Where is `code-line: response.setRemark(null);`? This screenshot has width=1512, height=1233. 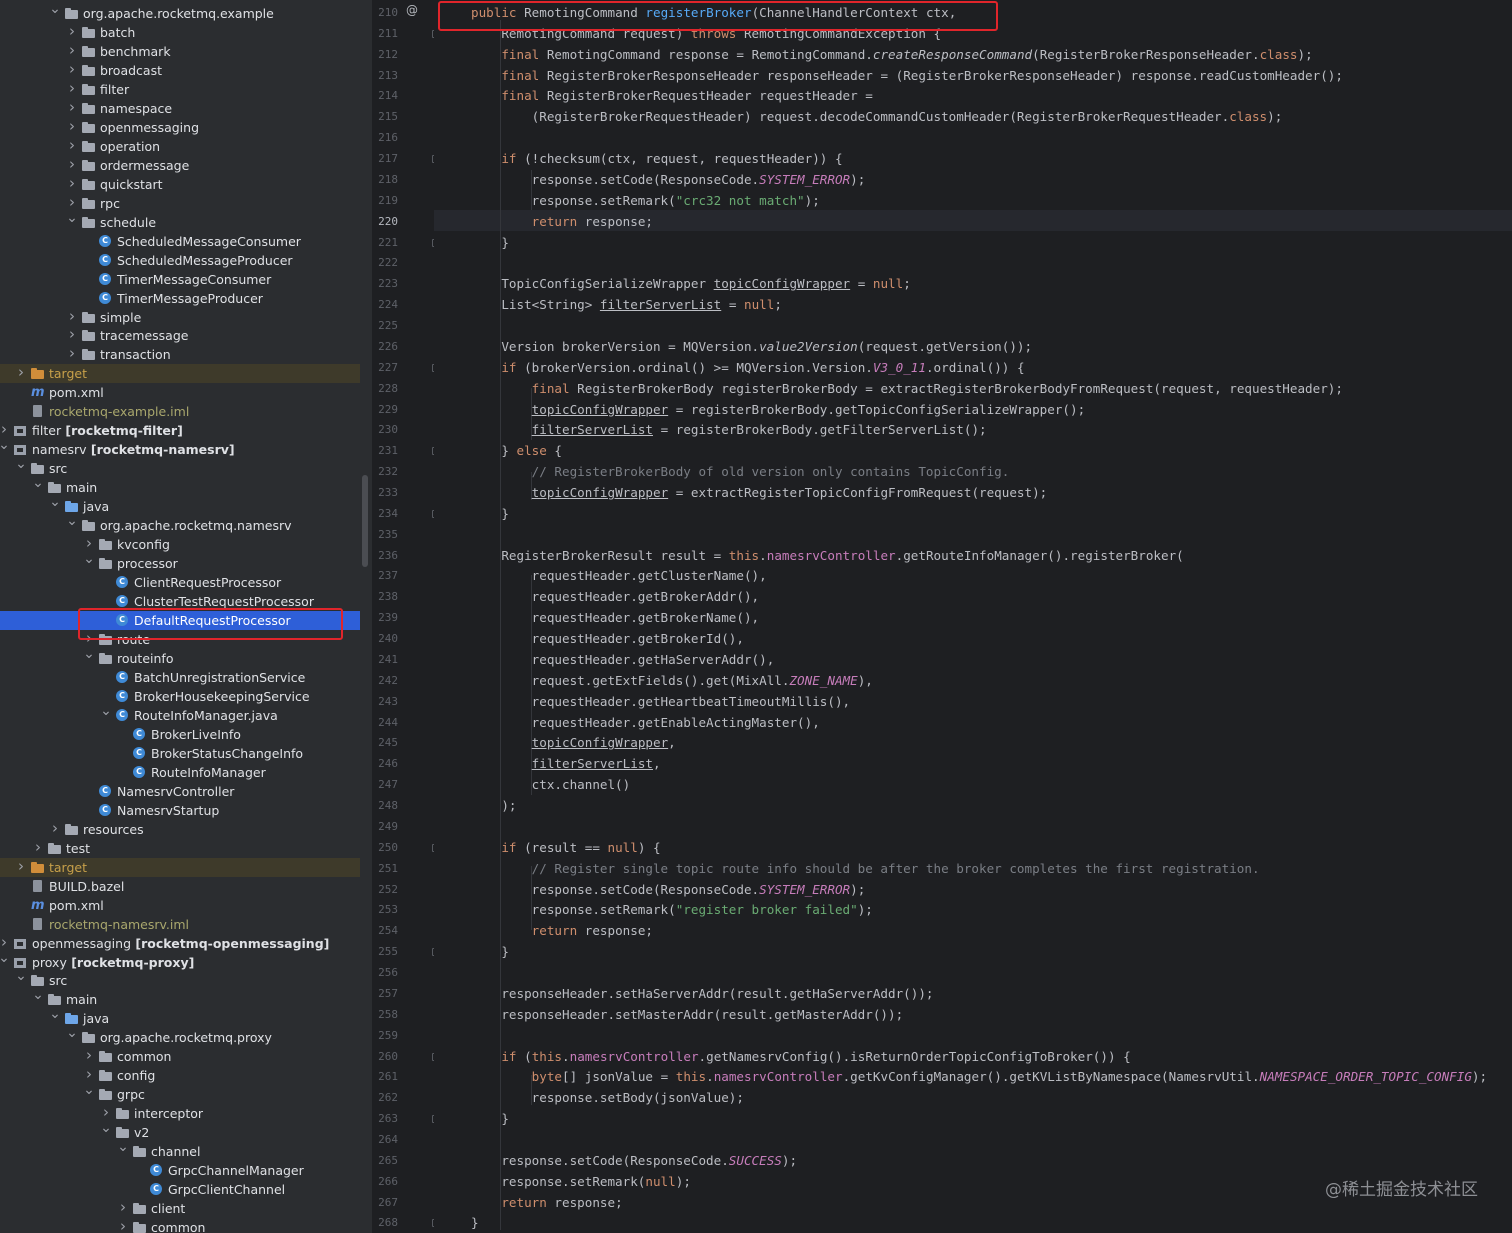
code-line: response.setRemark(null); is located at coordinates (581, 1181).